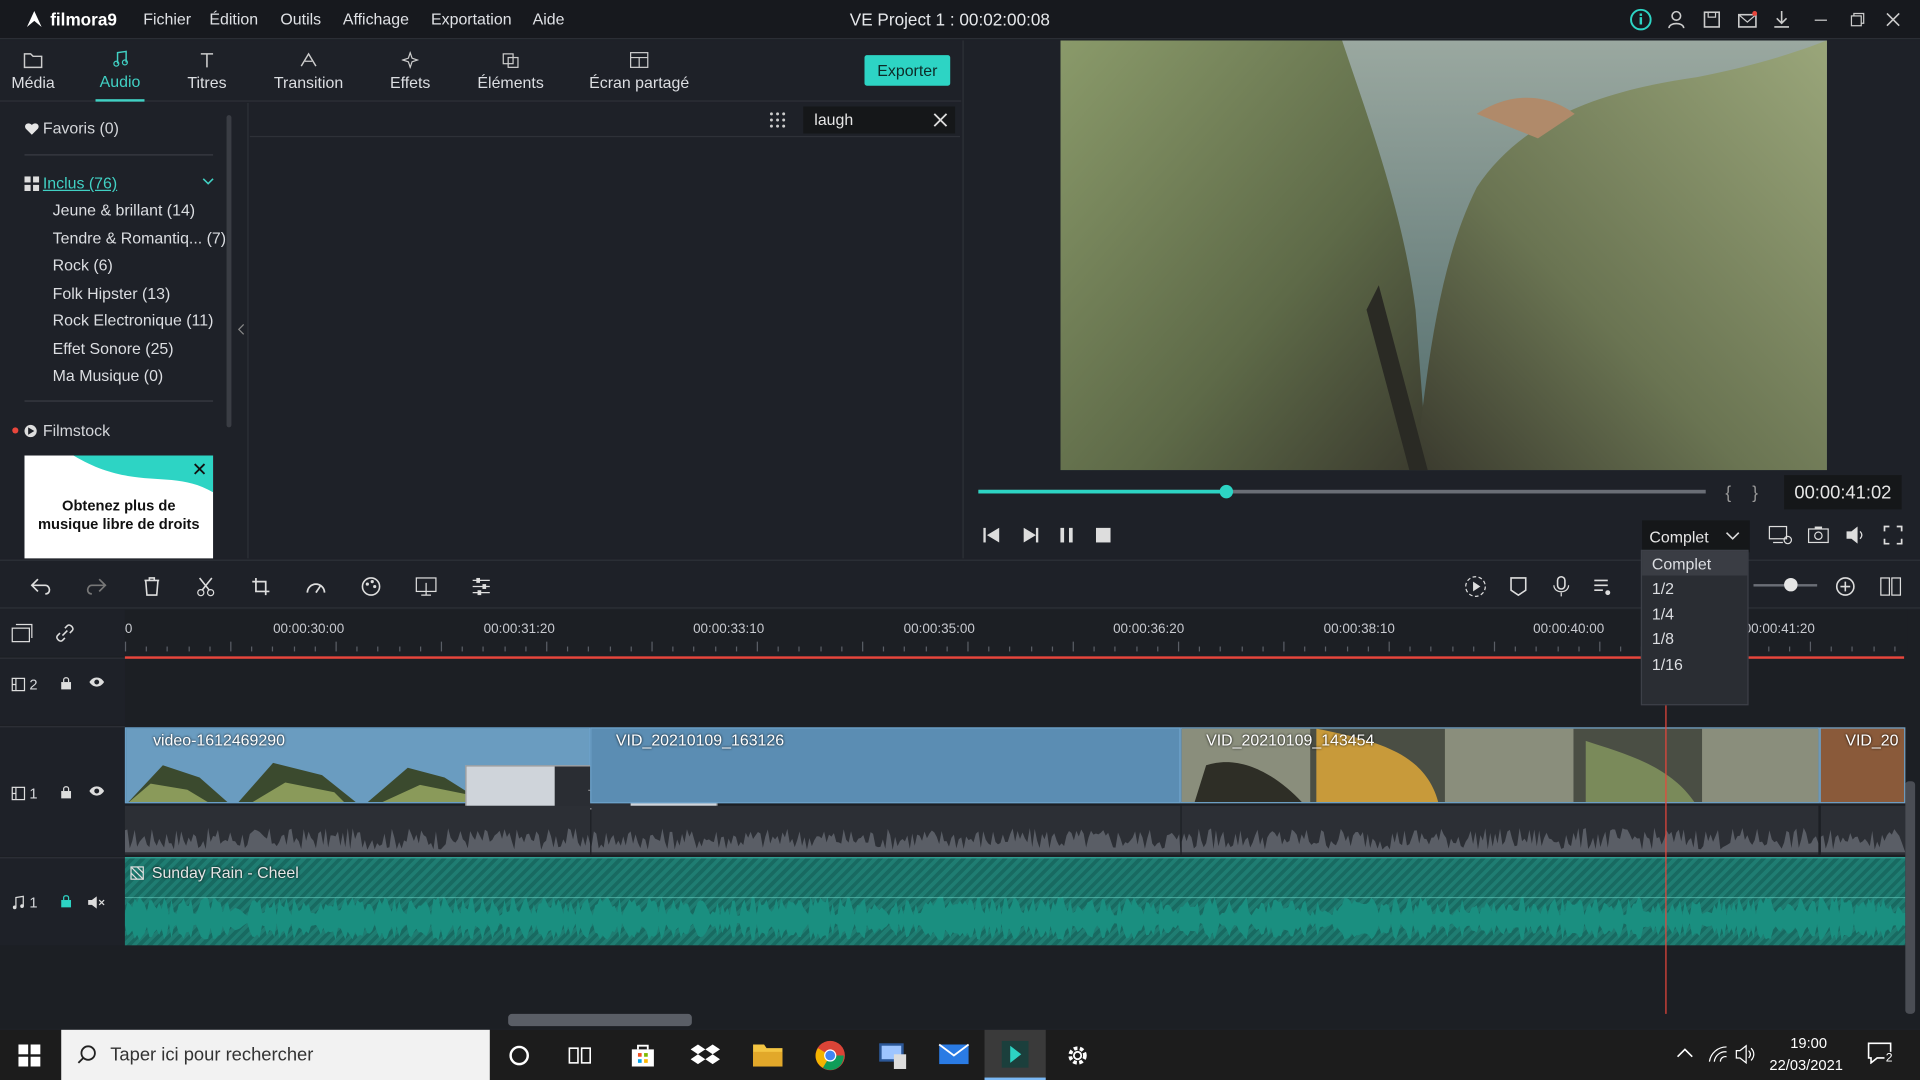  What do you see at coordinates (1880, 1054) in the screenshot?
I see `notification-center-icon: 2` at bounding box center [1880, 1054].